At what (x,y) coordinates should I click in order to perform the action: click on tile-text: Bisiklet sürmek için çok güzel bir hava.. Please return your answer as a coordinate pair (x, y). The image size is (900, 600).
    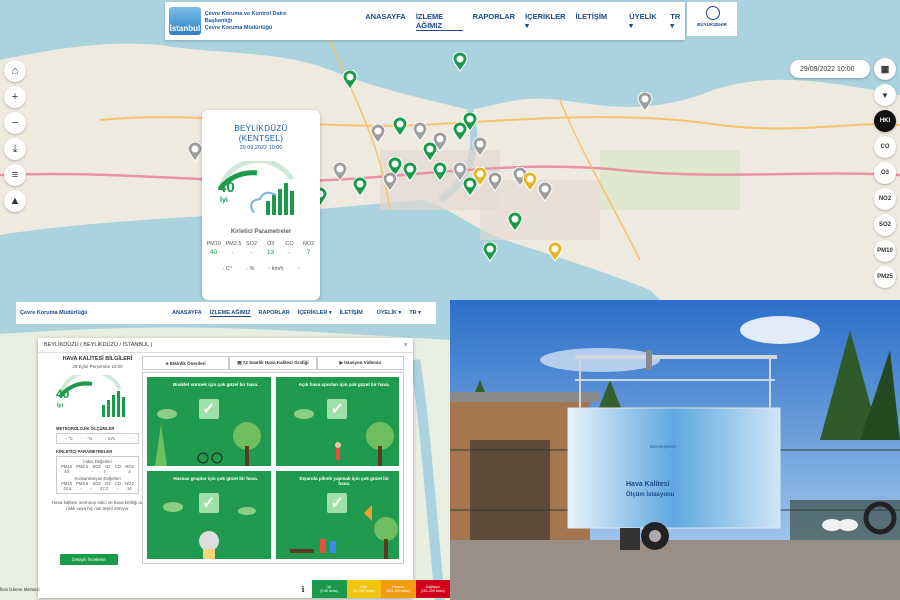
    Looking at the image, I should click on (215, 384).